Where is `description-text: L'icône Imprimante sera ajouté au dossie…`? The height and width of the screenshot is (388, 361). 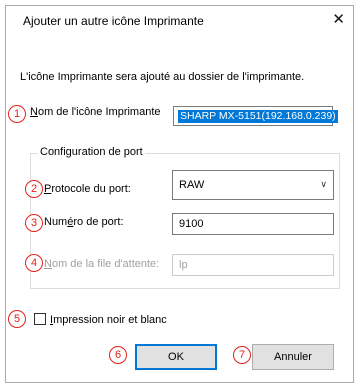
description-text: L'icône Imprimante sera ajouté au dossie… is located at coordinates (162, 77).